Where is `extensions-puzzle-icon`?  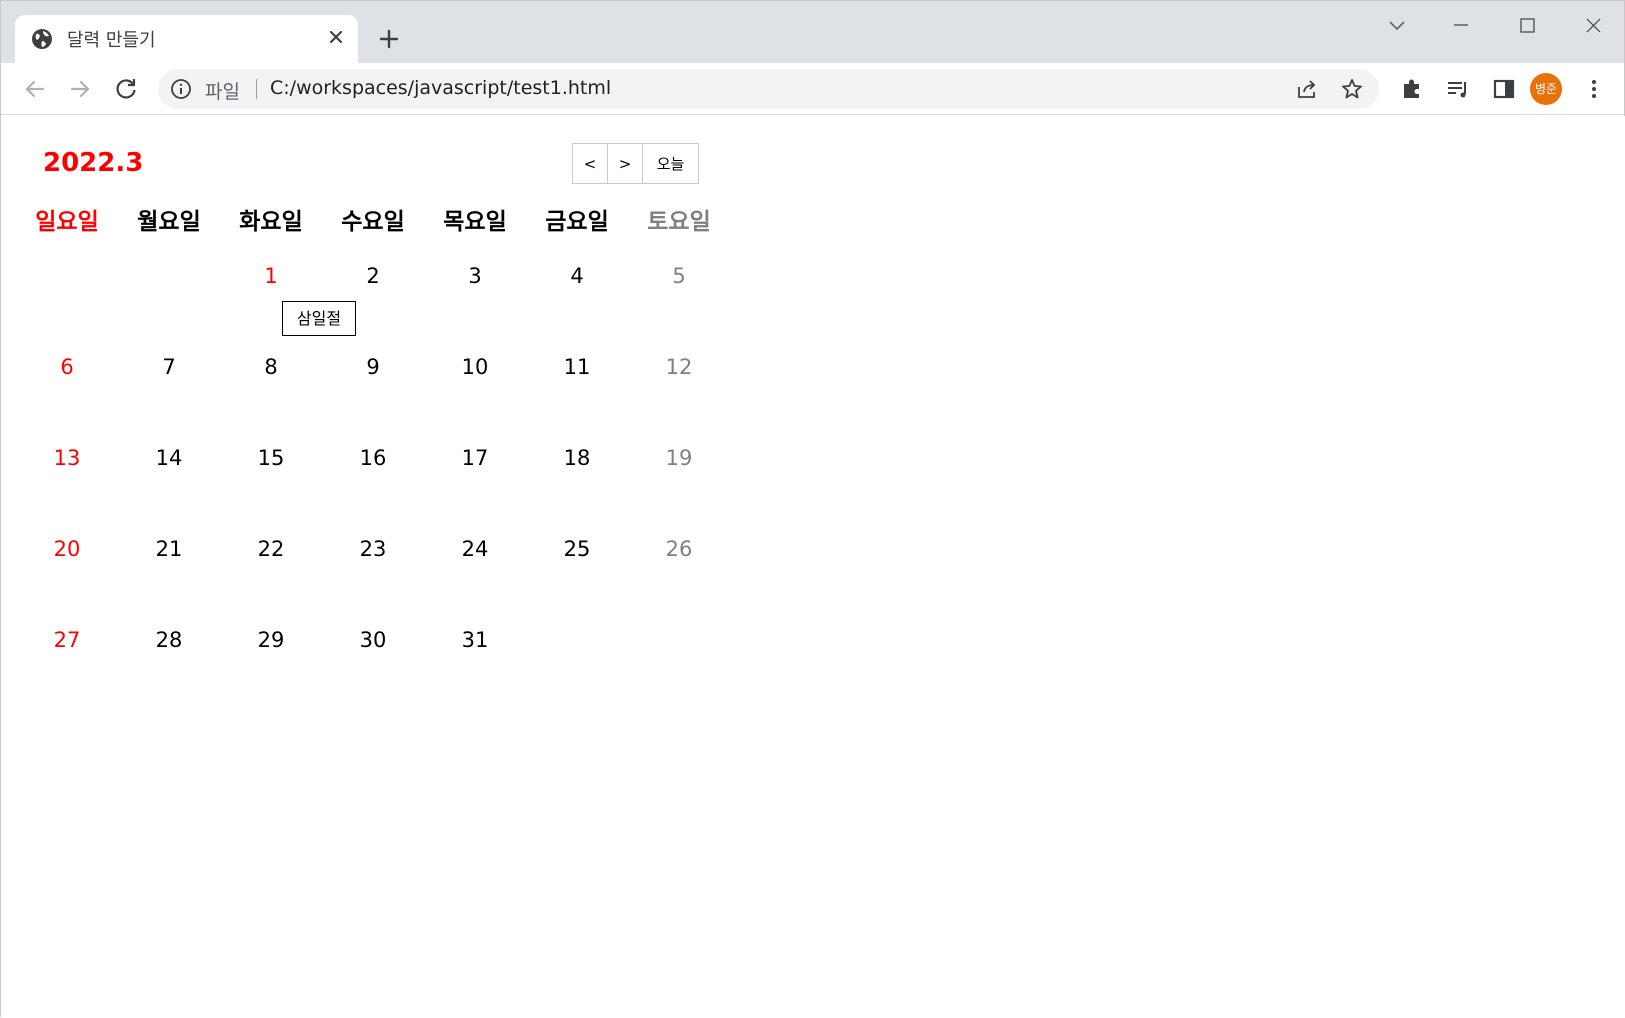
extensions-puzzle-icon is located at coordinates (1412, 89).